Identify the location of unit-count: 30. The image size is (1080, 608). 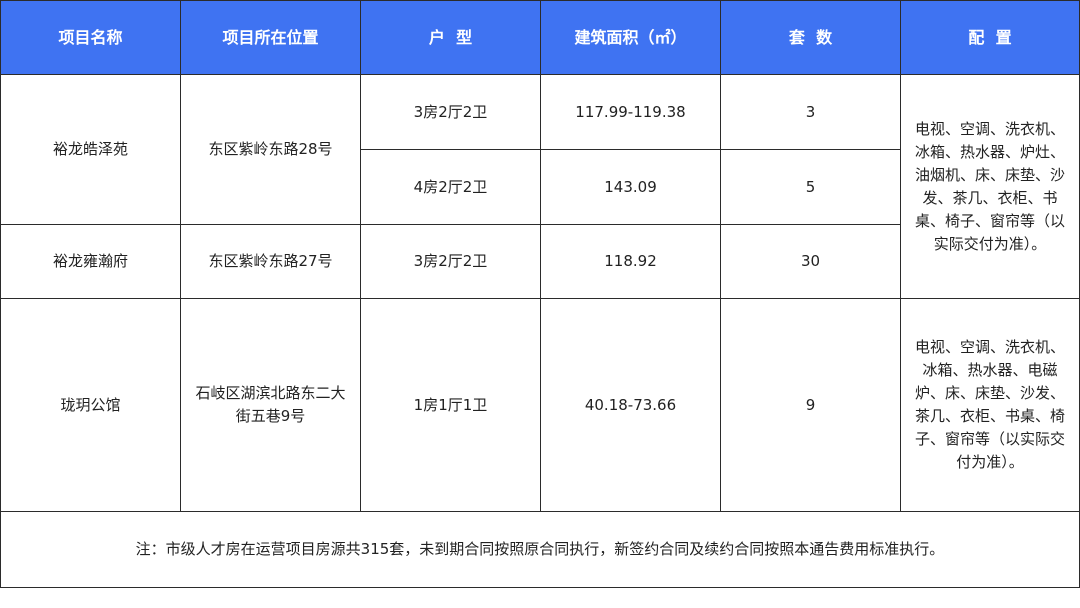
(811, 262).